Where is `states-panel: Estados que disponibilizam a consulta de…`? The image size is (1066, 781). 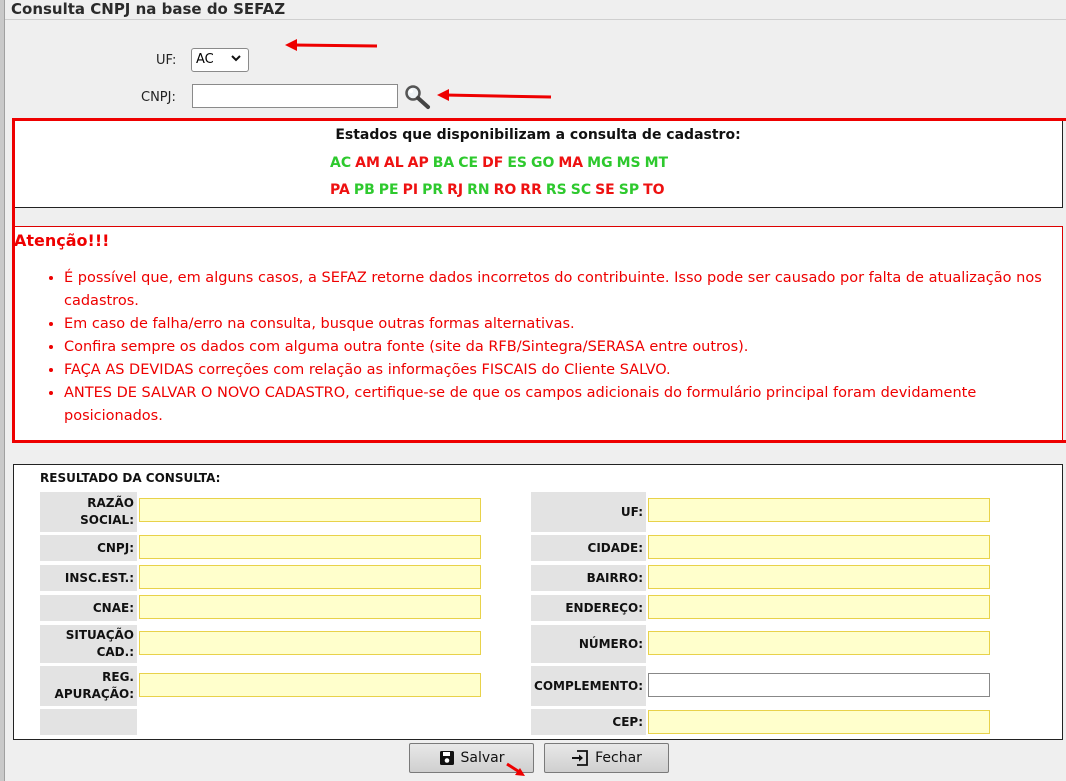
states-panel: Estados que disponibilizam a consulta de… is located at coordinates (538, 164).